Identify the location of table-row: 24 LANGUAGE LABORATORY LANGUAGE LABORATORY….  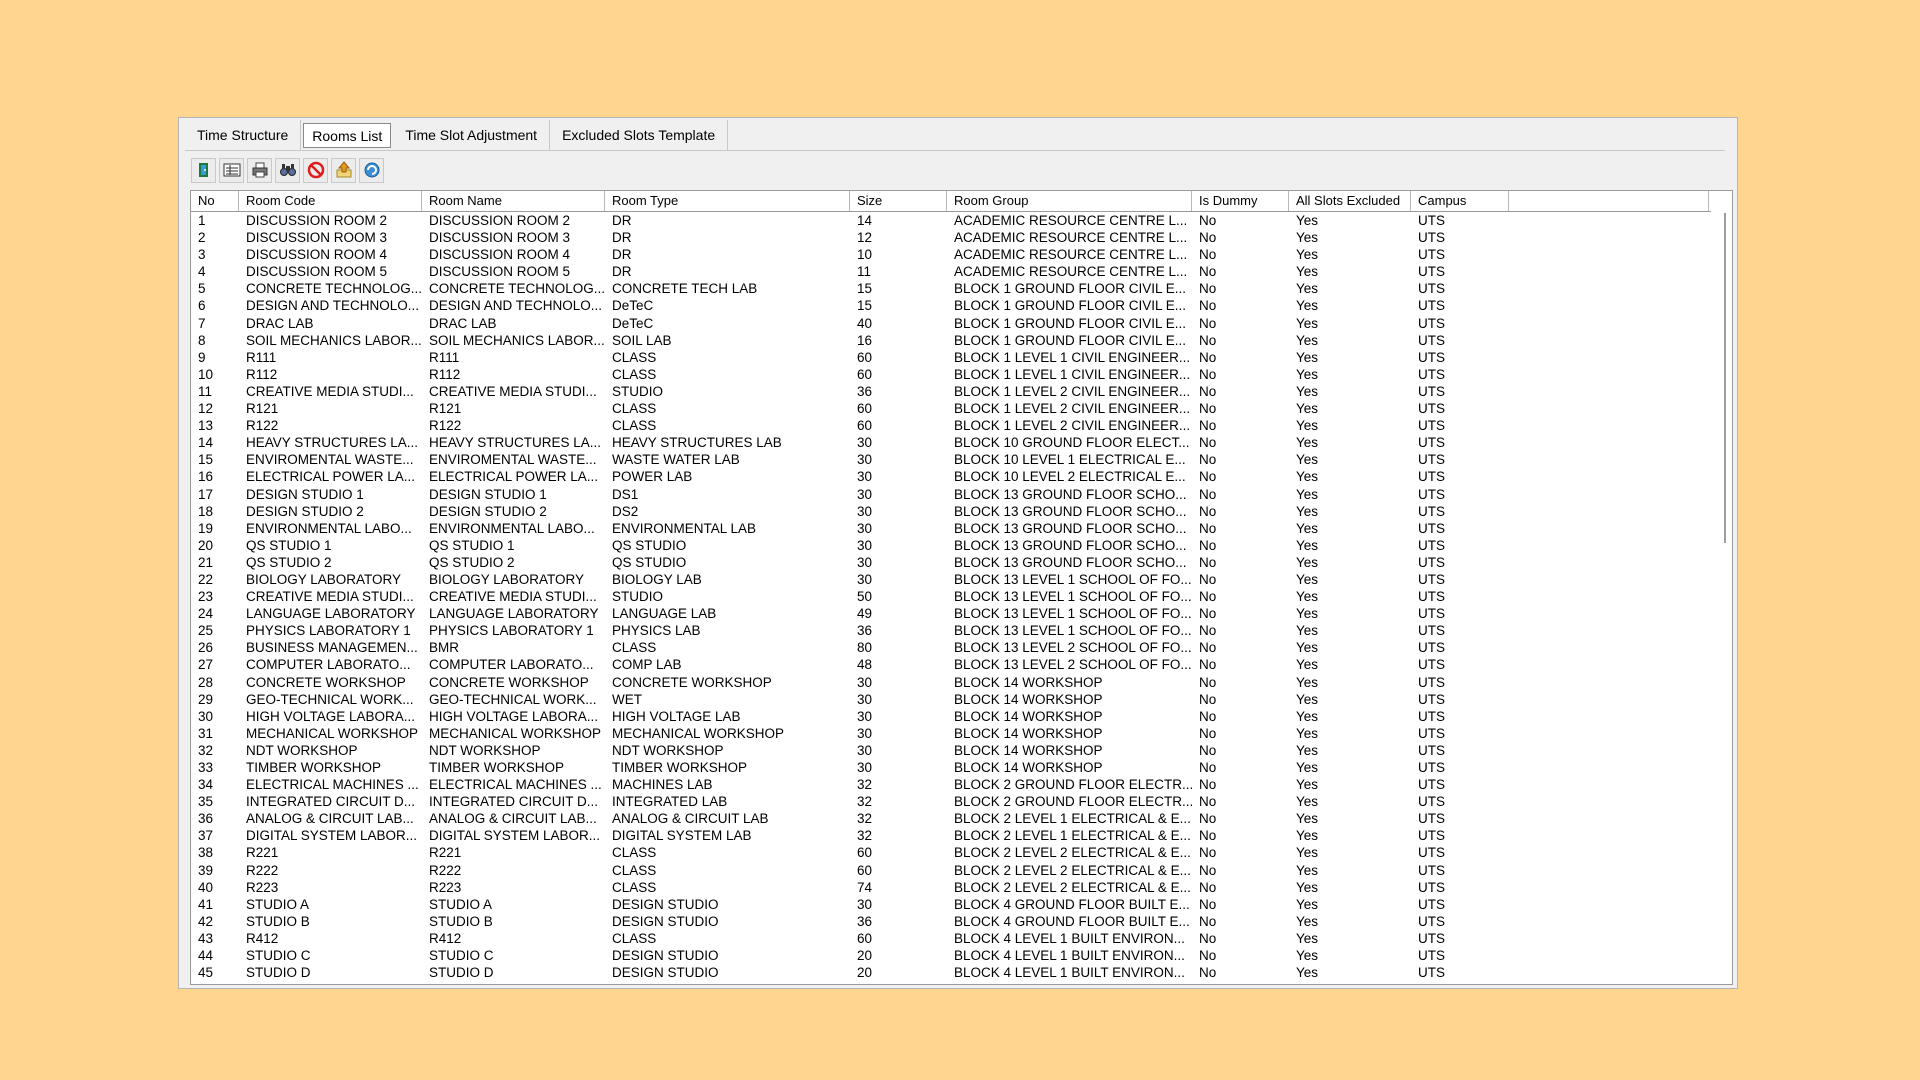
(951, 613).